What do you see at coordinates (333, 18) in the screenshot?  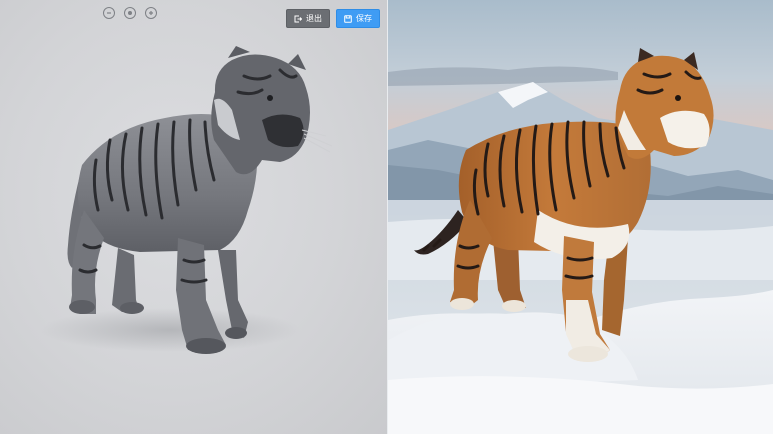 I see `editor-toolbar: 退出 保存` at bounding box center [333, 18].